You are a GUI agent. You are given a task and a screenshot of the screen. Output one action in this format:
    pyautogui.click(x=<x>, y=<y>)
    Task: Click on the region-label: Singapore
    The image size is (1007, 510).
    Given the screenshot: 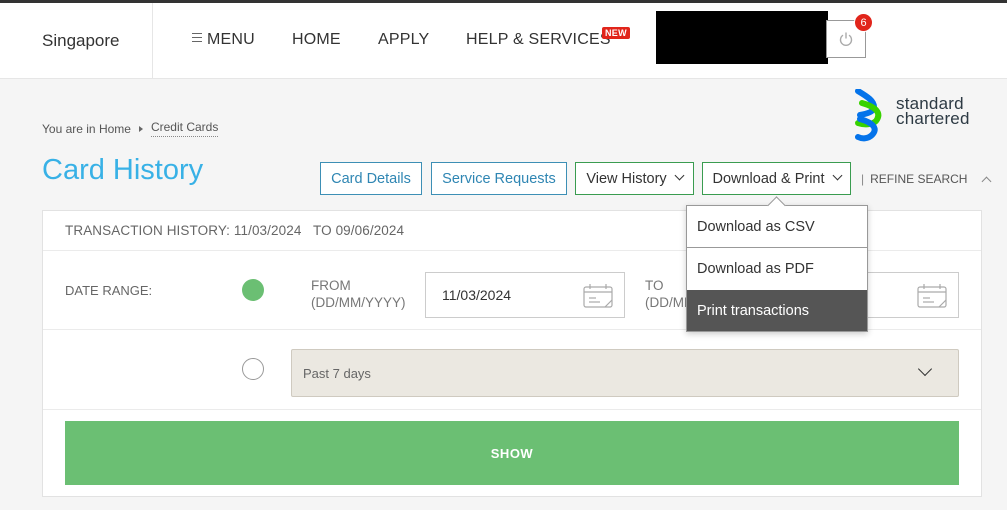 What is the action you would take?
    pyautogui.click(x=81, y=40)
    